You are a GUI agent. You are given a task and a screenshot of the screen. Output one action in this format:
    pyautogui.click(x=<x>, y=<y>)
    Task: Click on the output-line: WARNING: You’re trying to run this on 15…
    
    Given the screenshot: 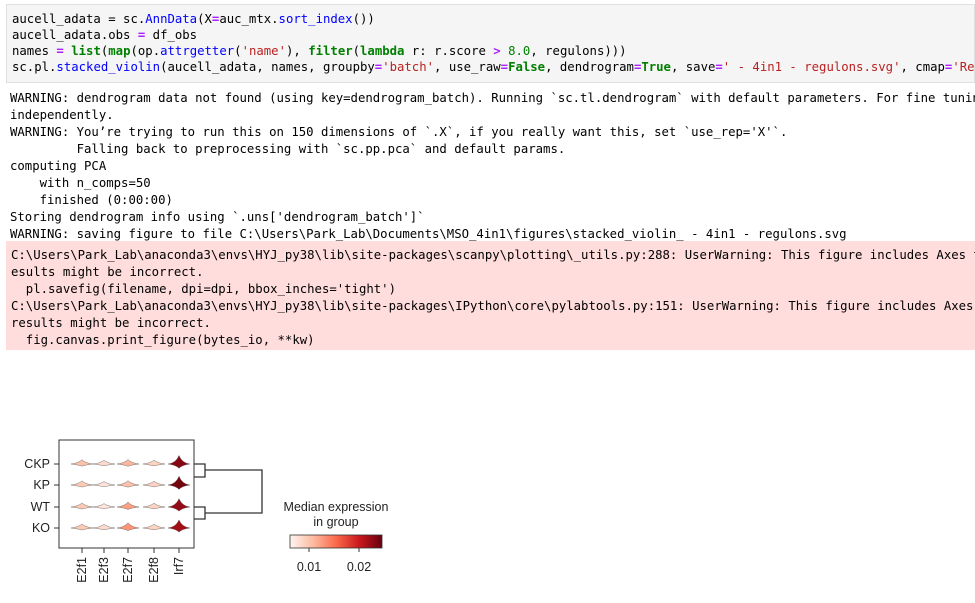 What is the action you would take?
    pyautogui.click(x=399, y=132)
    